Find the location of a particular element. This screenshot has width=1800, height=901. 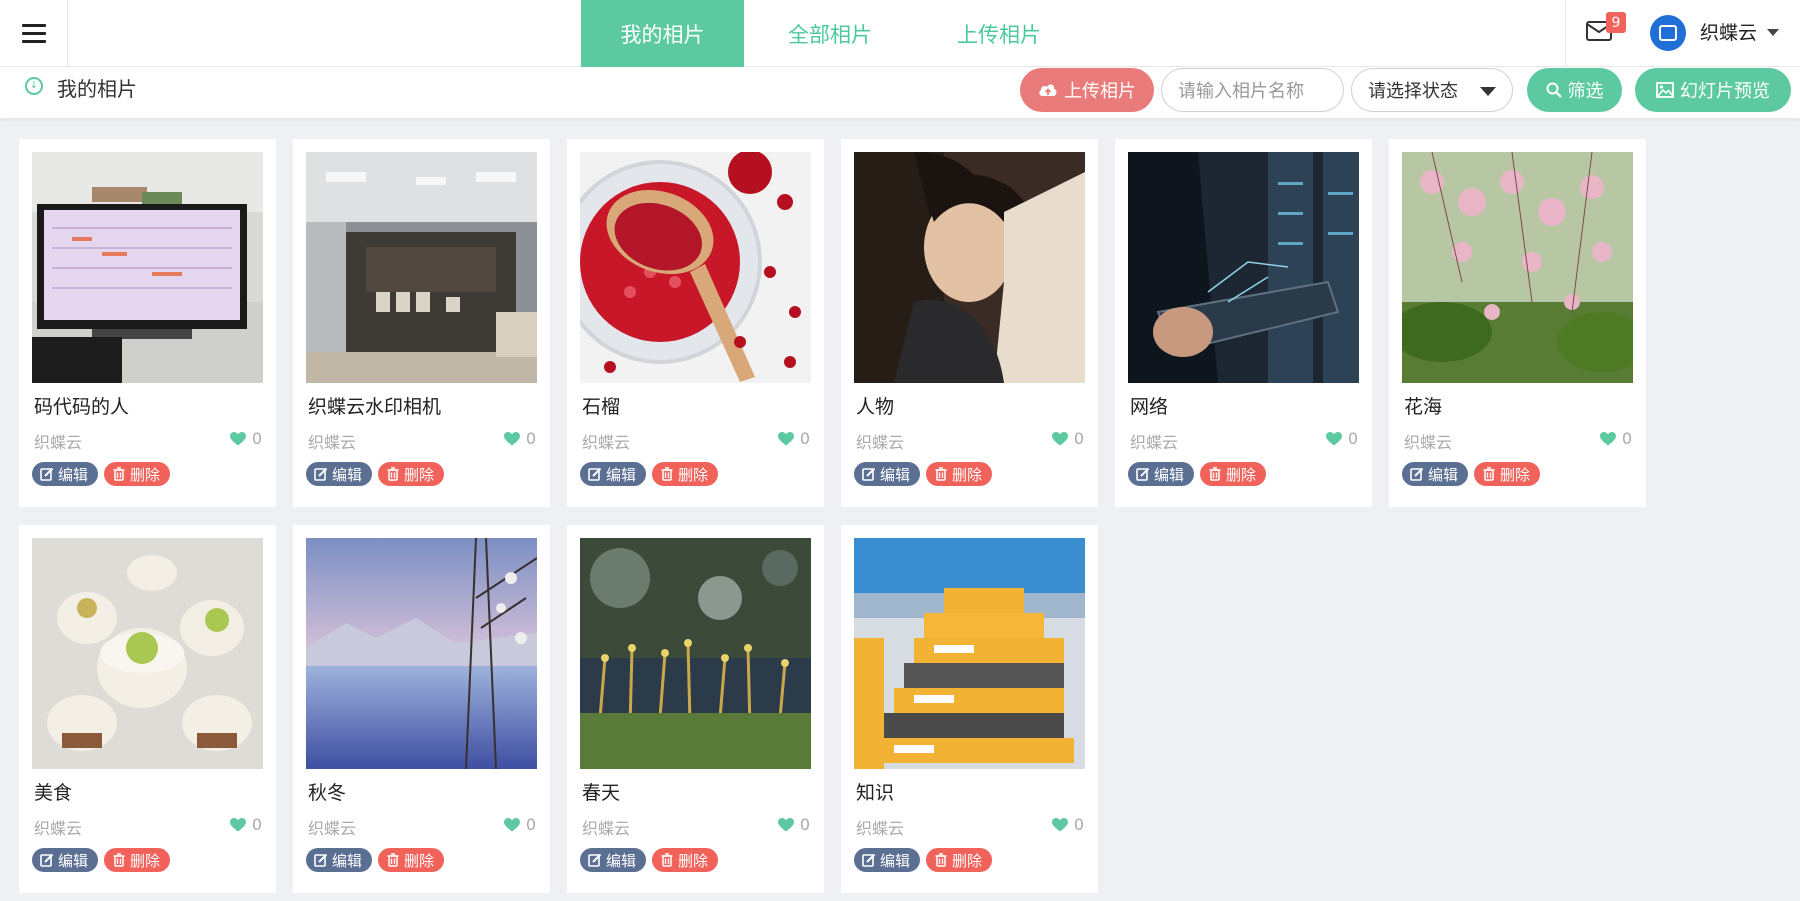

photo-card: 花海 织蝶云 0 编辑 删除 is located at coordinates (1517, 323).